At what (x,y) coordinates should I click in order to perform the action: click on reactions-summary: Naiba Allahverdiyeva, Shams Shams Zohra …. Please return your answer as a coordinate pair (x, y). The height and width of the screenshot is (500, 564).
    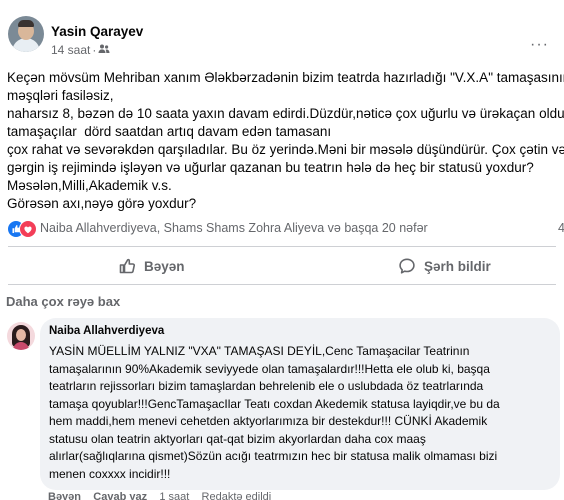
    Looking at the image, I should click on (285, 229).